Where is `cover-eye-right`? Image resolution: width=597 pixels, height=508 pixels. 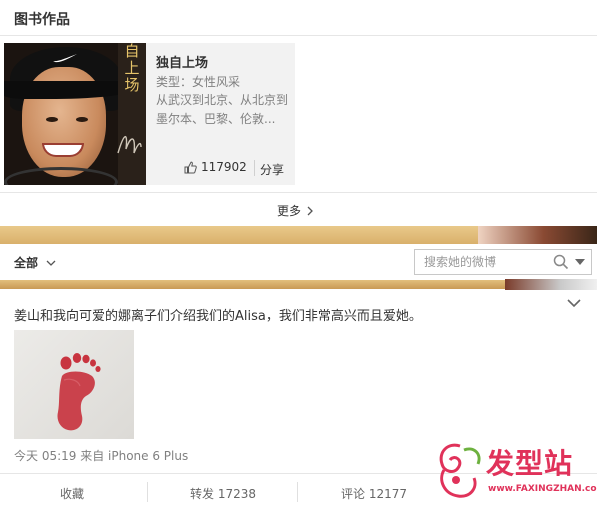
cover-eye-right is located at coordinates (82, 119).